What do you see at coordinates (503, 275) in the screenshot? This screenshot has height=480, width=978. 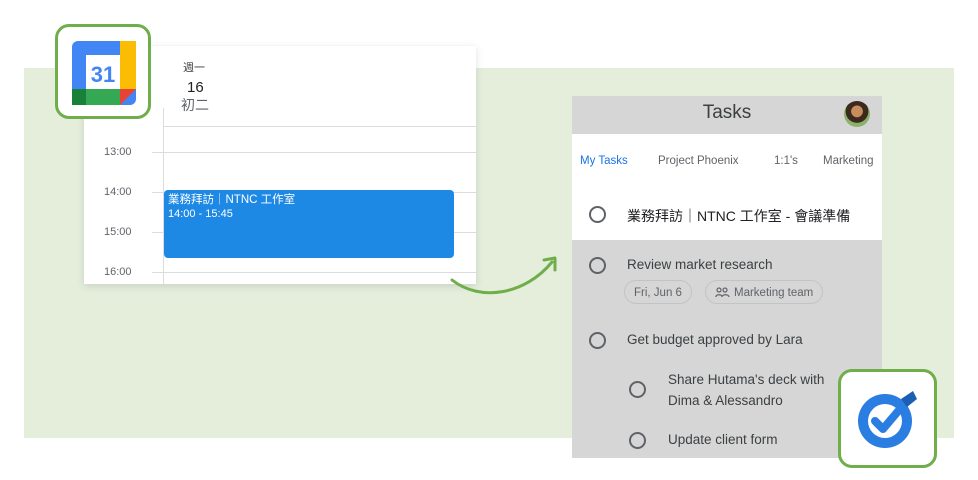 I see `arrow-icon` at bounding box center [503, 275].